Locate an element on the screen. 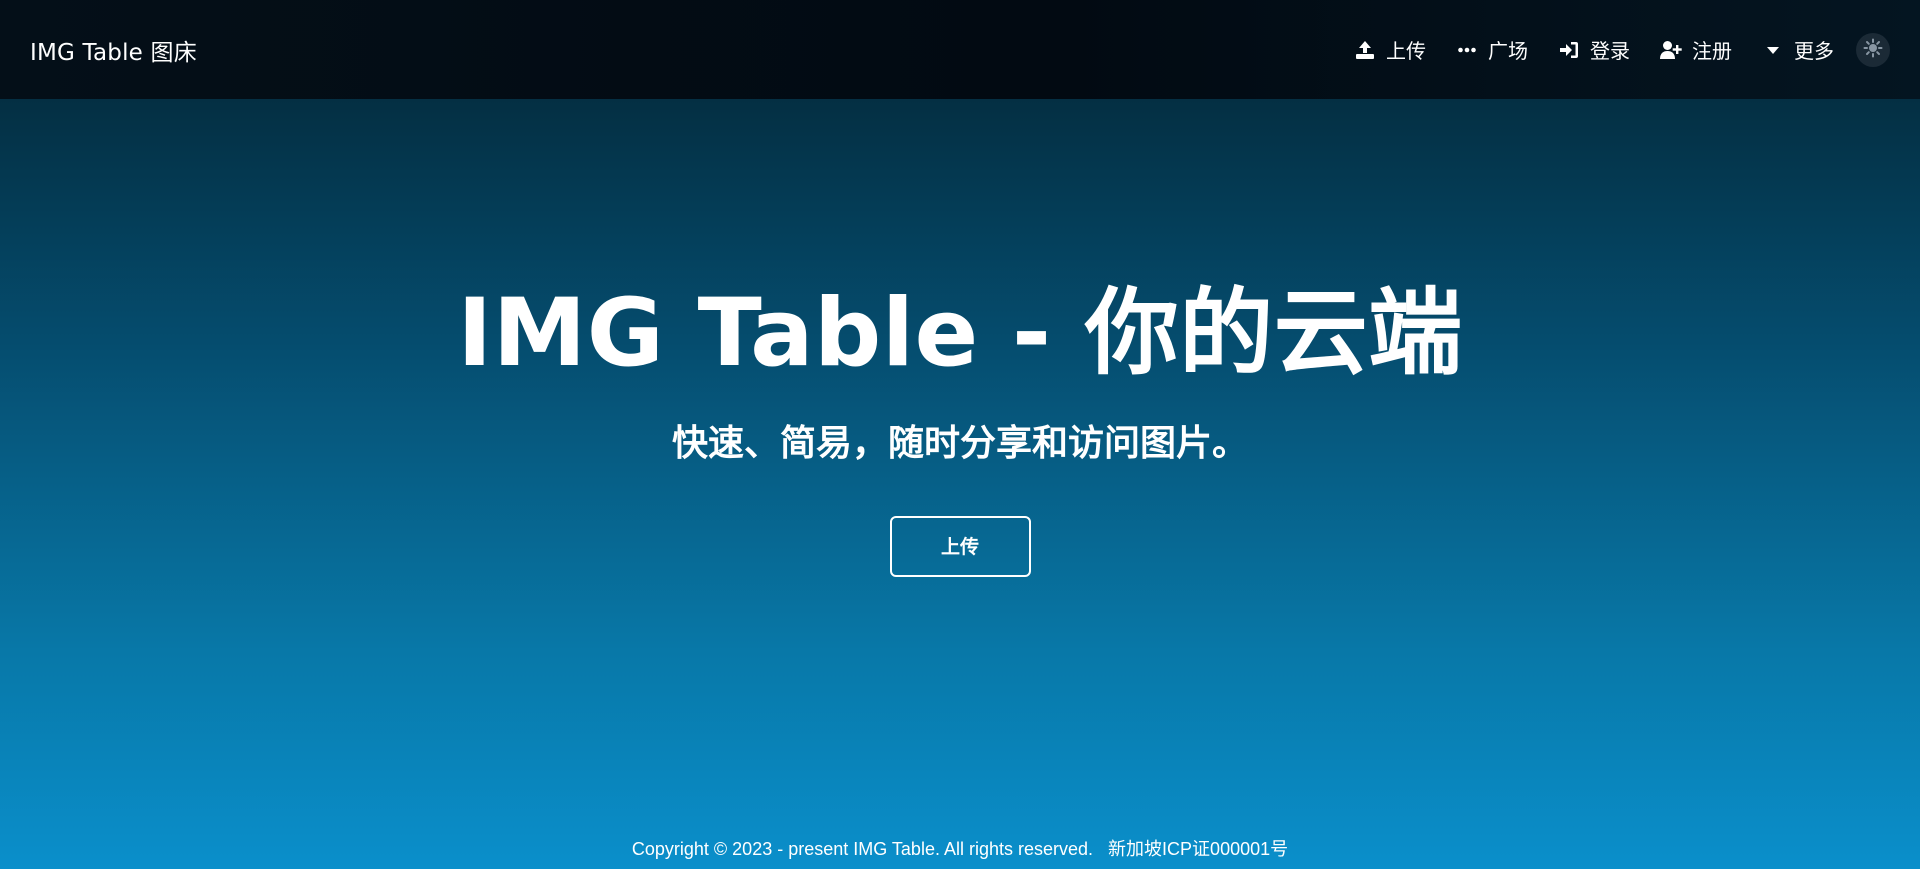  hero-subtitle: 快速、简易，随时分享和访问图片。 is located at coordinates (959, 443).